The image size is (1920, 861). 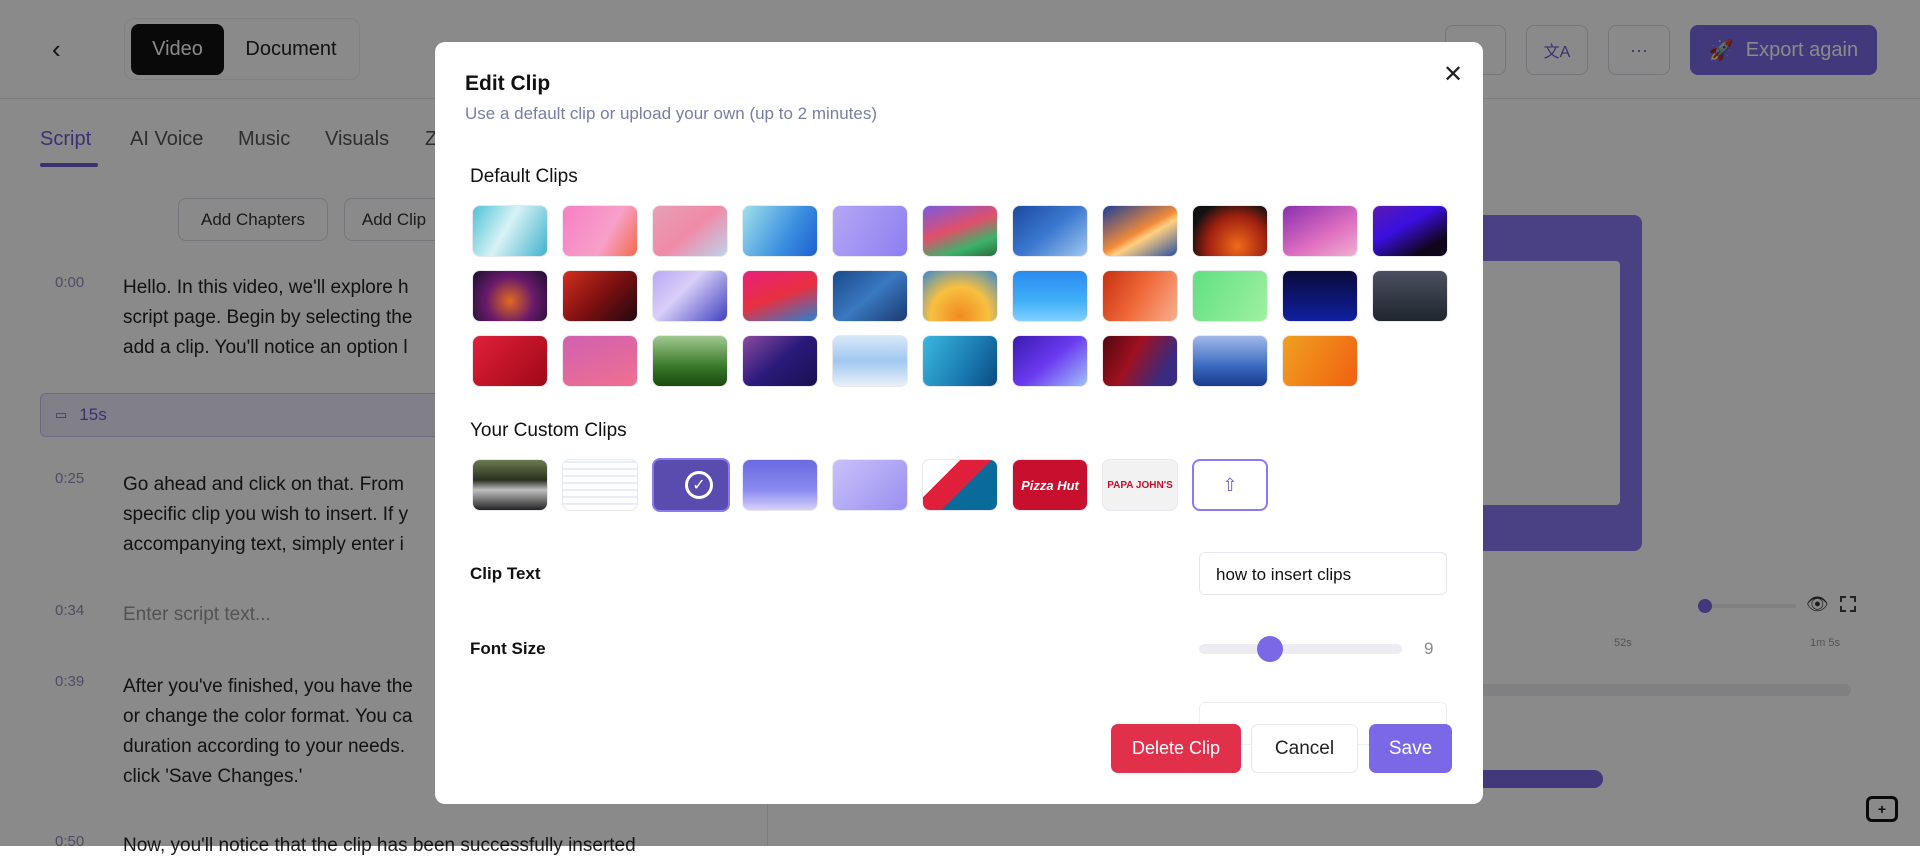 I want to click on custom-clip-lavender, so click(x=870, y=485).